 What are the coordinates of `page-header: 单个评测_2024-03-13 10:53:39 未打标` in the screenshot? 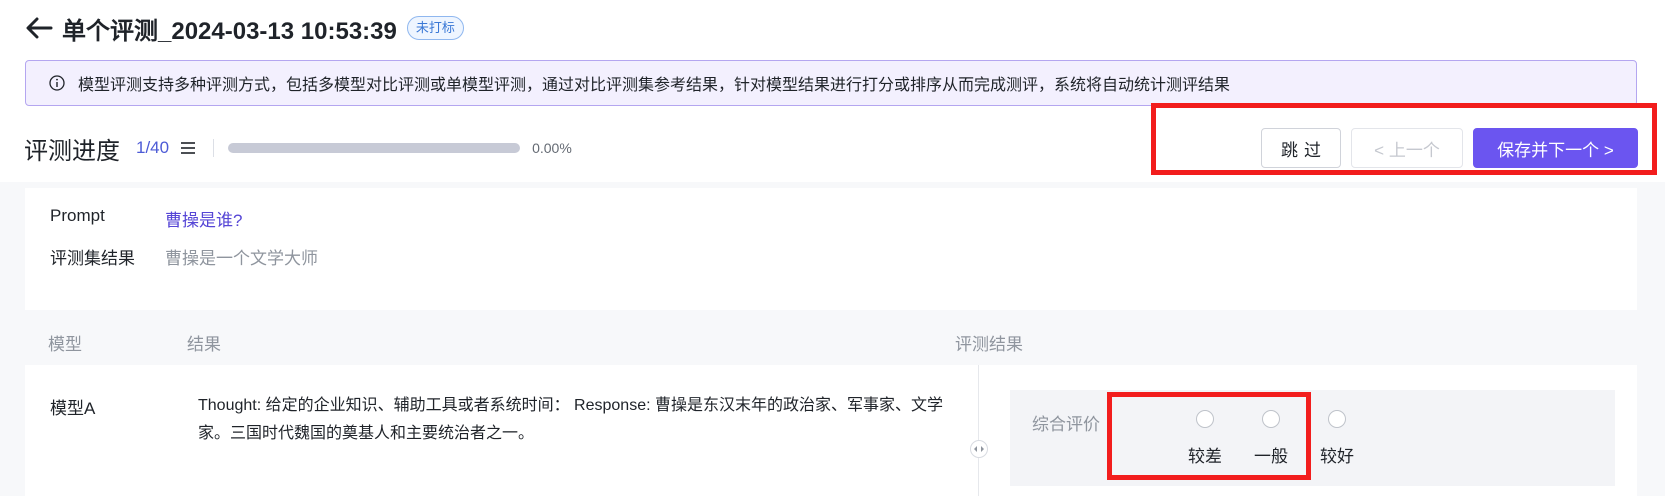 It's located at (244, 28).